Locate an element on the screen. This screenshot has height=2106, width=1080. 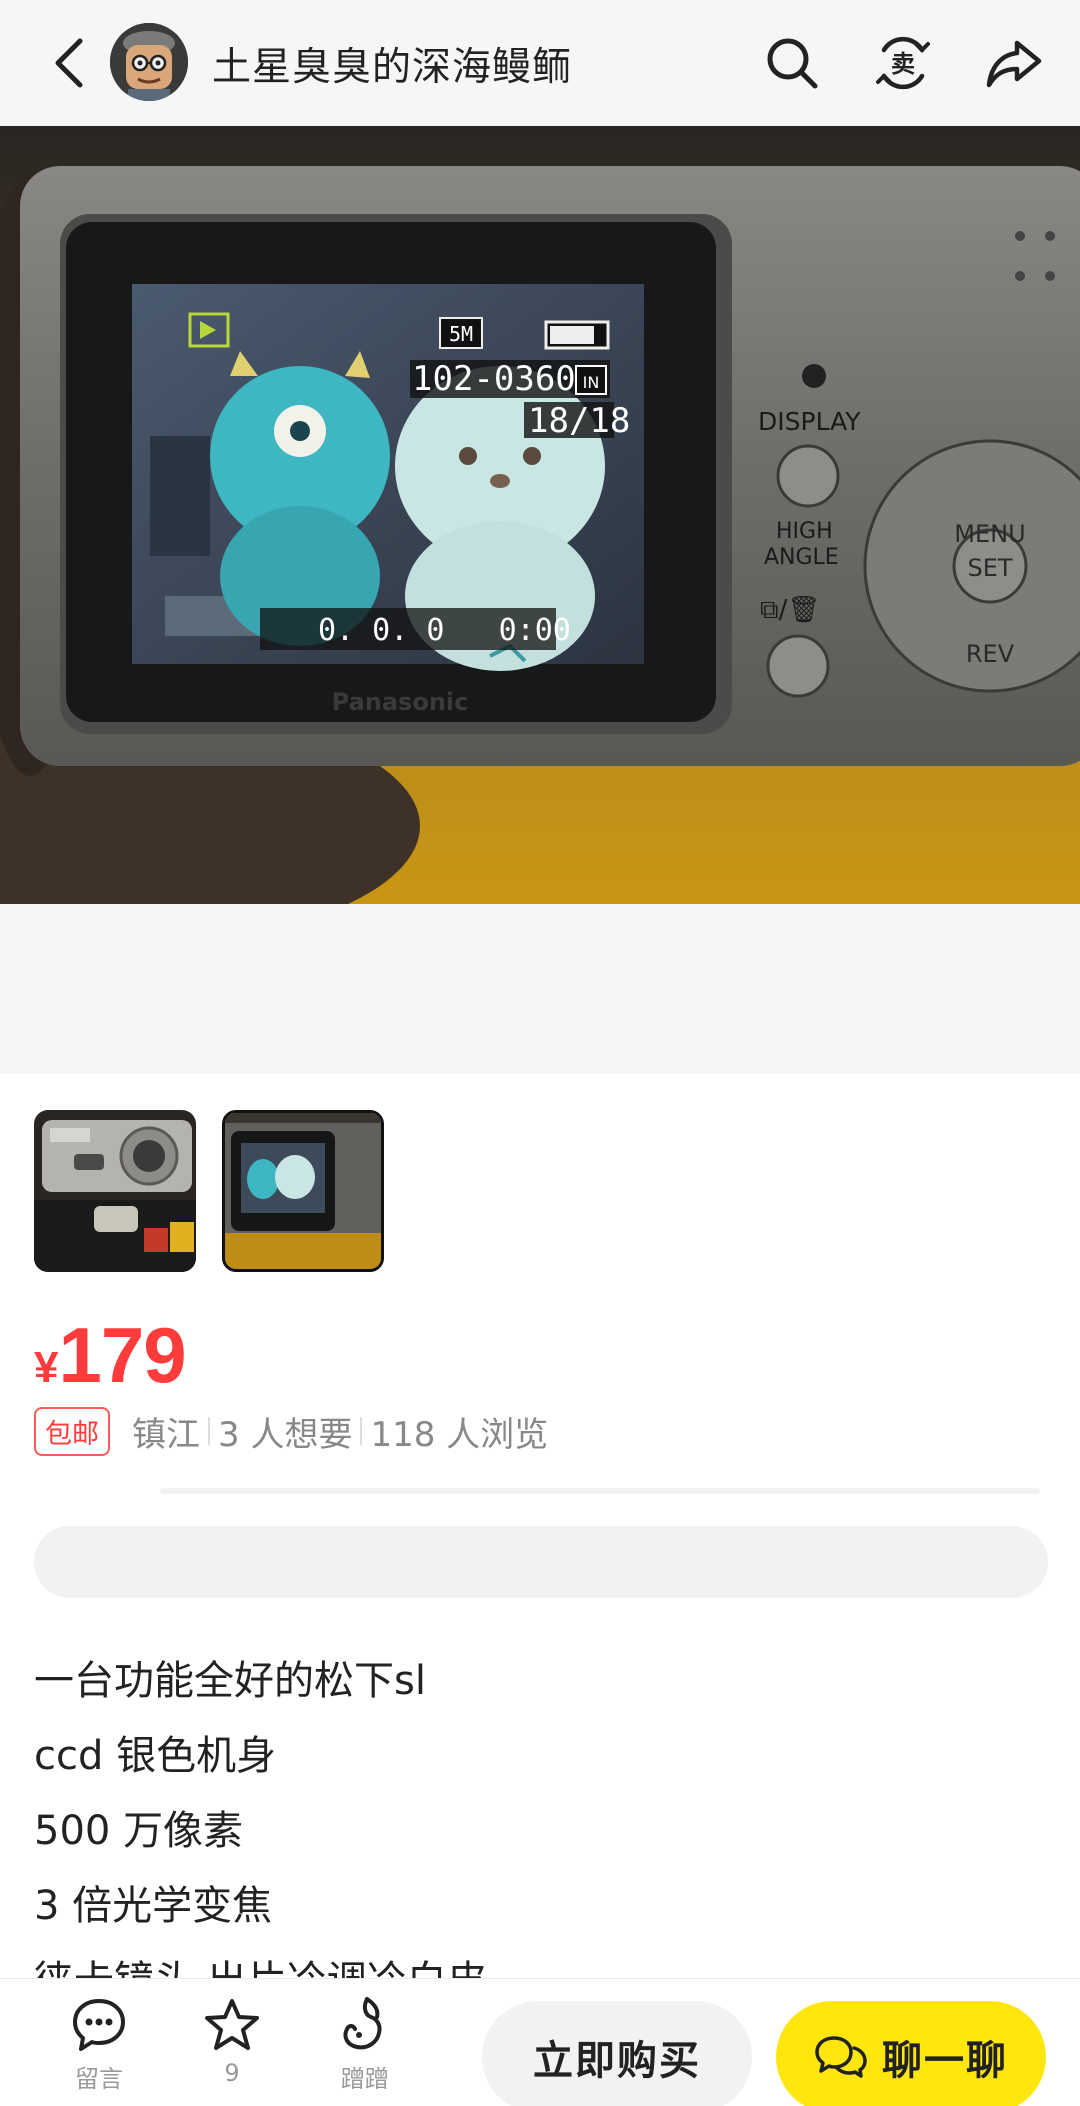
back-button is located at coordinates (69, 63).